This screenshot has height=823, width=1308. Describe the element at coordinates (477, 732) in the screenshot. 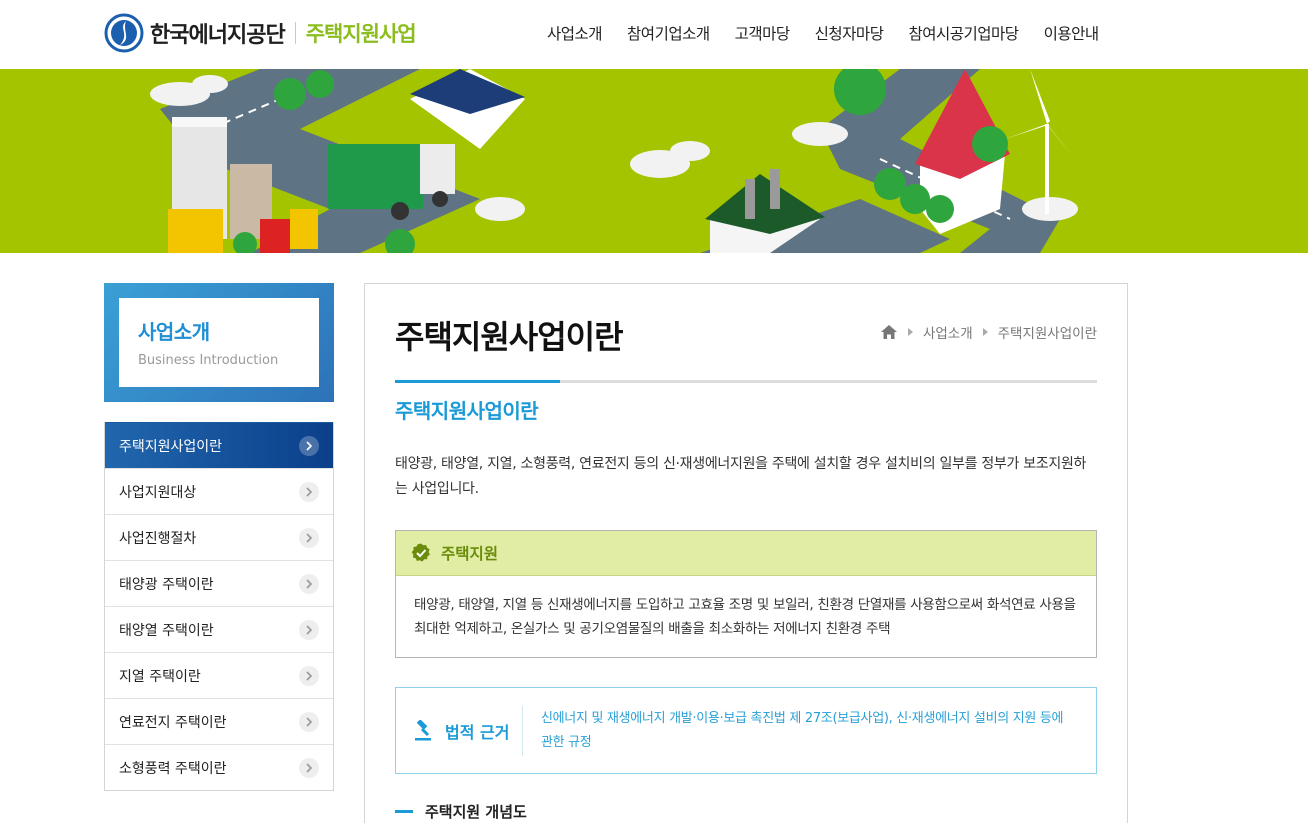

I see `legal-box-title: 법적 근거` at that location.